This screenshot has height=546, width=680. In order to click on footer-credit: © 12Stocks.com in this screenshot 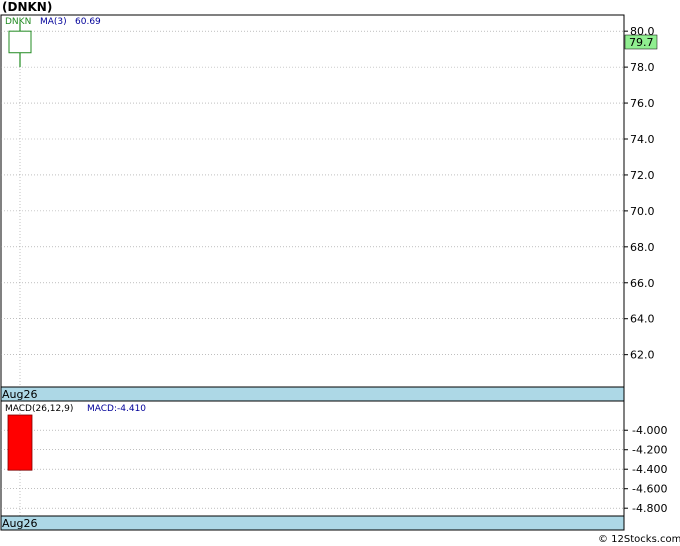, I will do `click(639, 539)`.